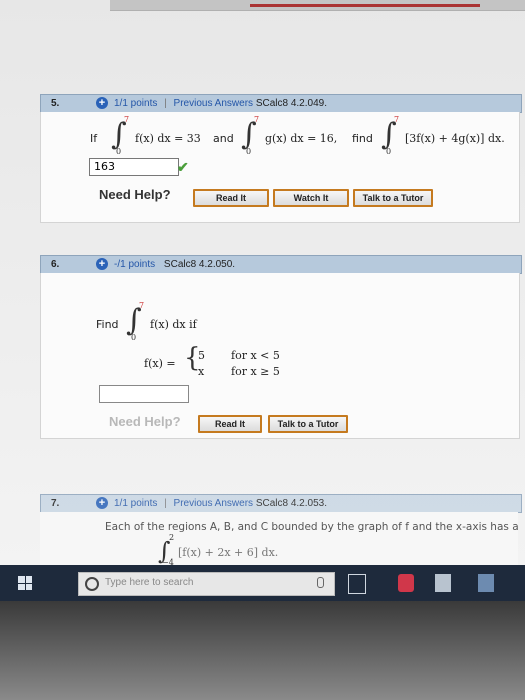 Image resolution: width=525 pixels, height=700 pixels. What do you see at coordinates (311, 198) in the screenshot?
I see `watch-it-button: Watch It` at bounding box center [311, 198].